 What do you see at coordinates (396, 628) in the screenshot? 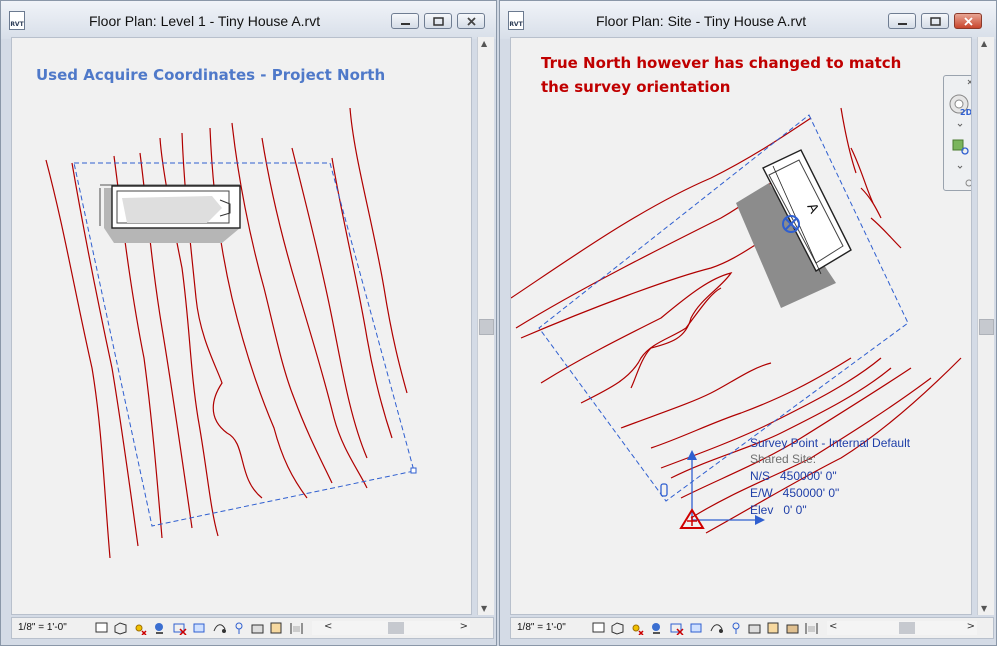
I see `left-hscroll-thumb` at bounding box center [396, 628].